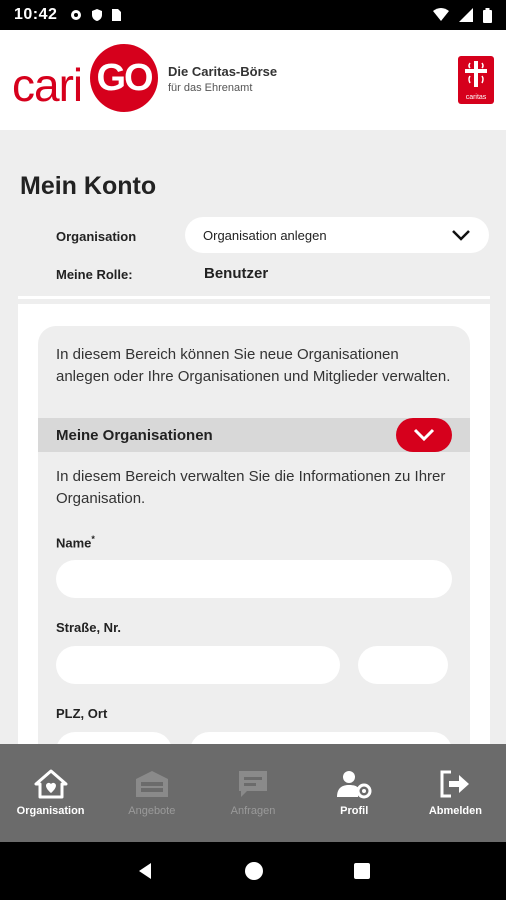 This screenshot has width=506, height=900. What do you see at coordinates (321, 738) in the screenshot?
I see `city-input` at bounding box center [321, 738].